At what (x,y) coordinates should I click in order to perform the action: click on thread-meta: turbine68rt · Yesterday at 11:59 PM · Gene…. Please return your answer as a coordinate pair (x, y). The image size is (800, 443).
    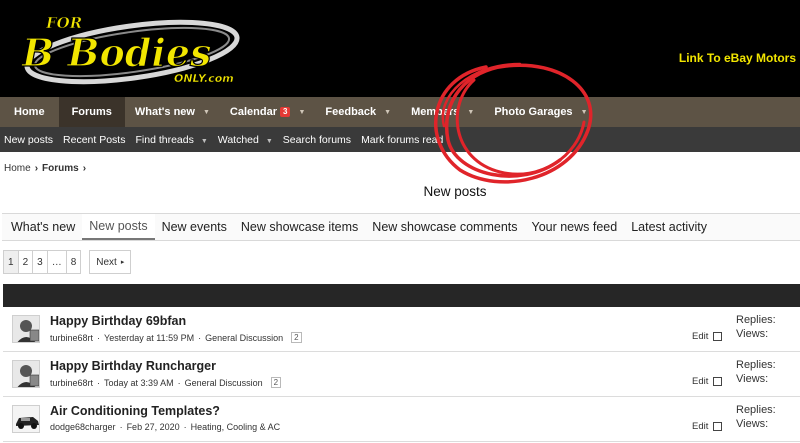
    Looking at the image, I should click on (176, 337).